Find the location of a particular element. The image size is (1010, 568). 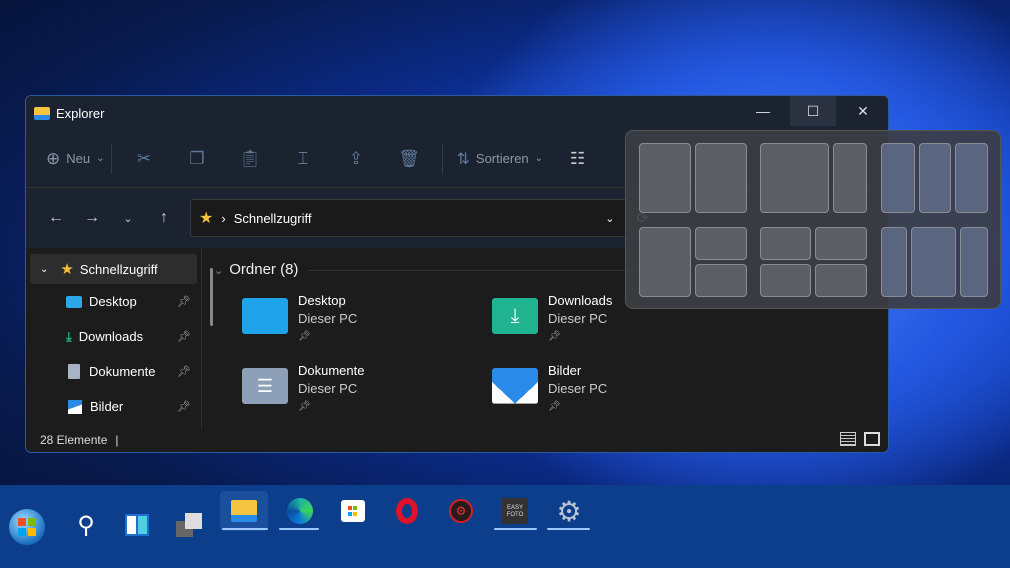

address-bar: ★ › Schnellzugriff ⌄ ⟳ is located at coordinates (420, 218).